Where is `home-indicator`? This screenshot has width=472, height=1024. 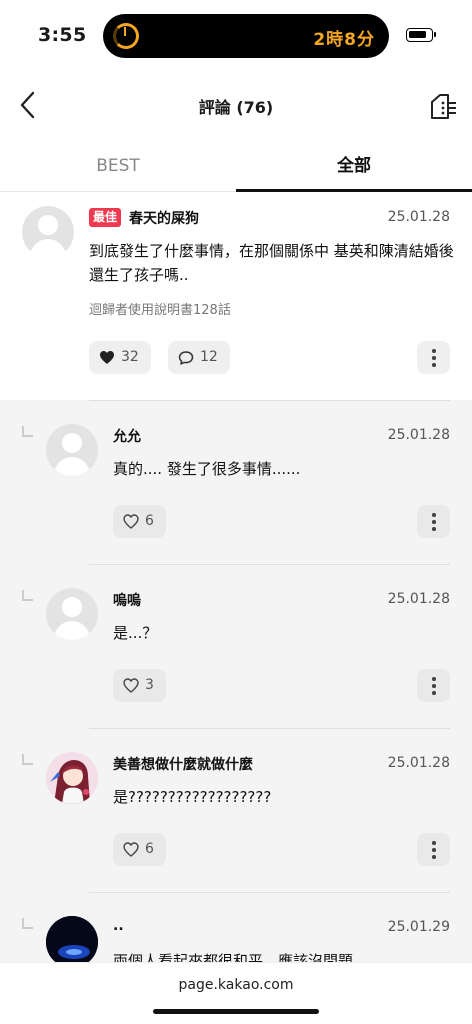 home-indicator is located at coordinates (236, 1011).